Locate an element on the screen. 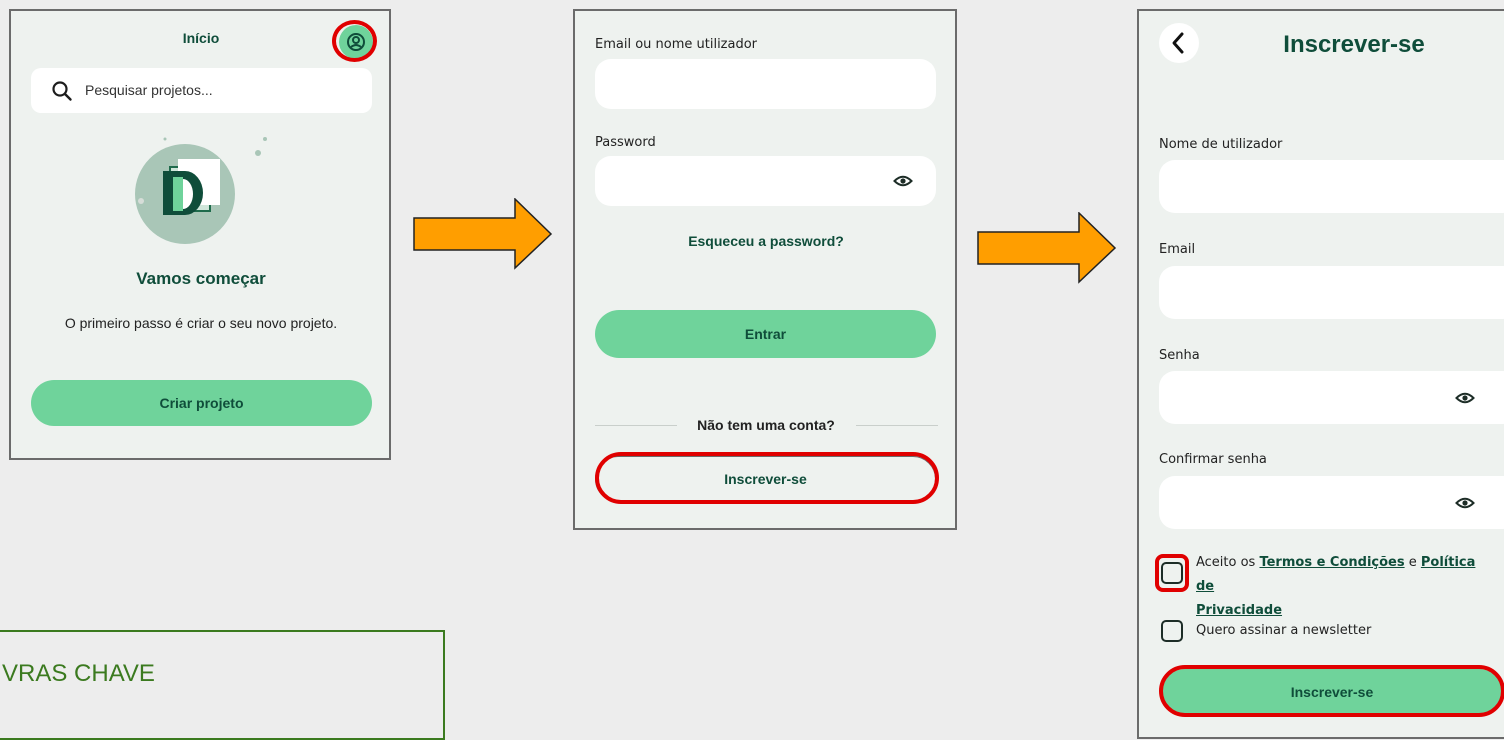 Image resolution: width=1504 pixels, height=740 pixels. forgot-password-link: Esqueceu a password? is located at coordinates (765, 241).